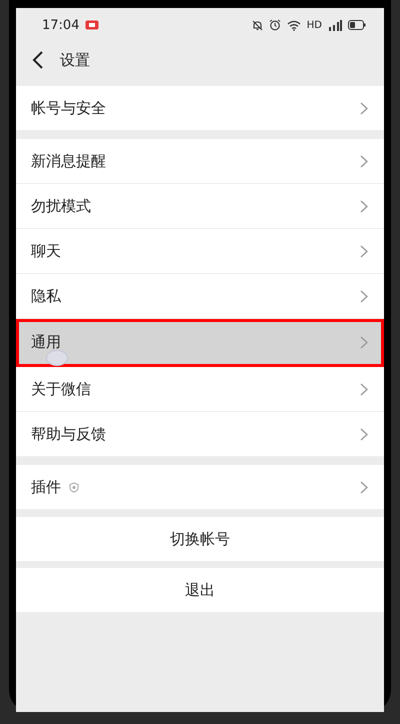 This screenshot has width=400, height=724. Describe the element at coordinates (274, 25) in the screenshot. I see `alarm-icon` at that location.